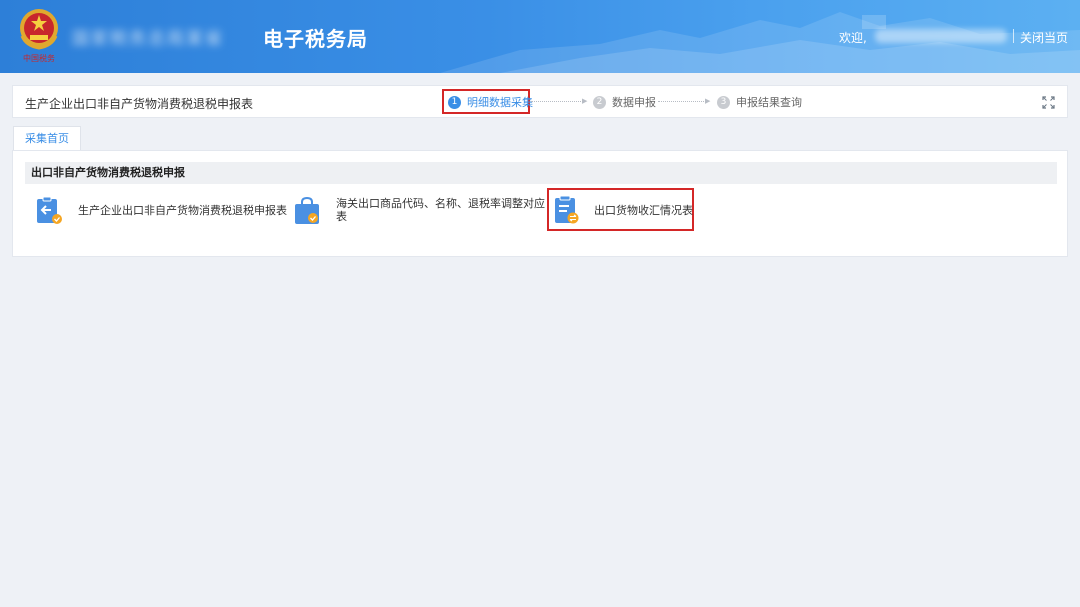 The image size is (1080, 607). Describe the element at coordinates (139, 104) in the screenshot. I see `page-title: 生产企业出口非自产货物消费税退税申报表` at that location.